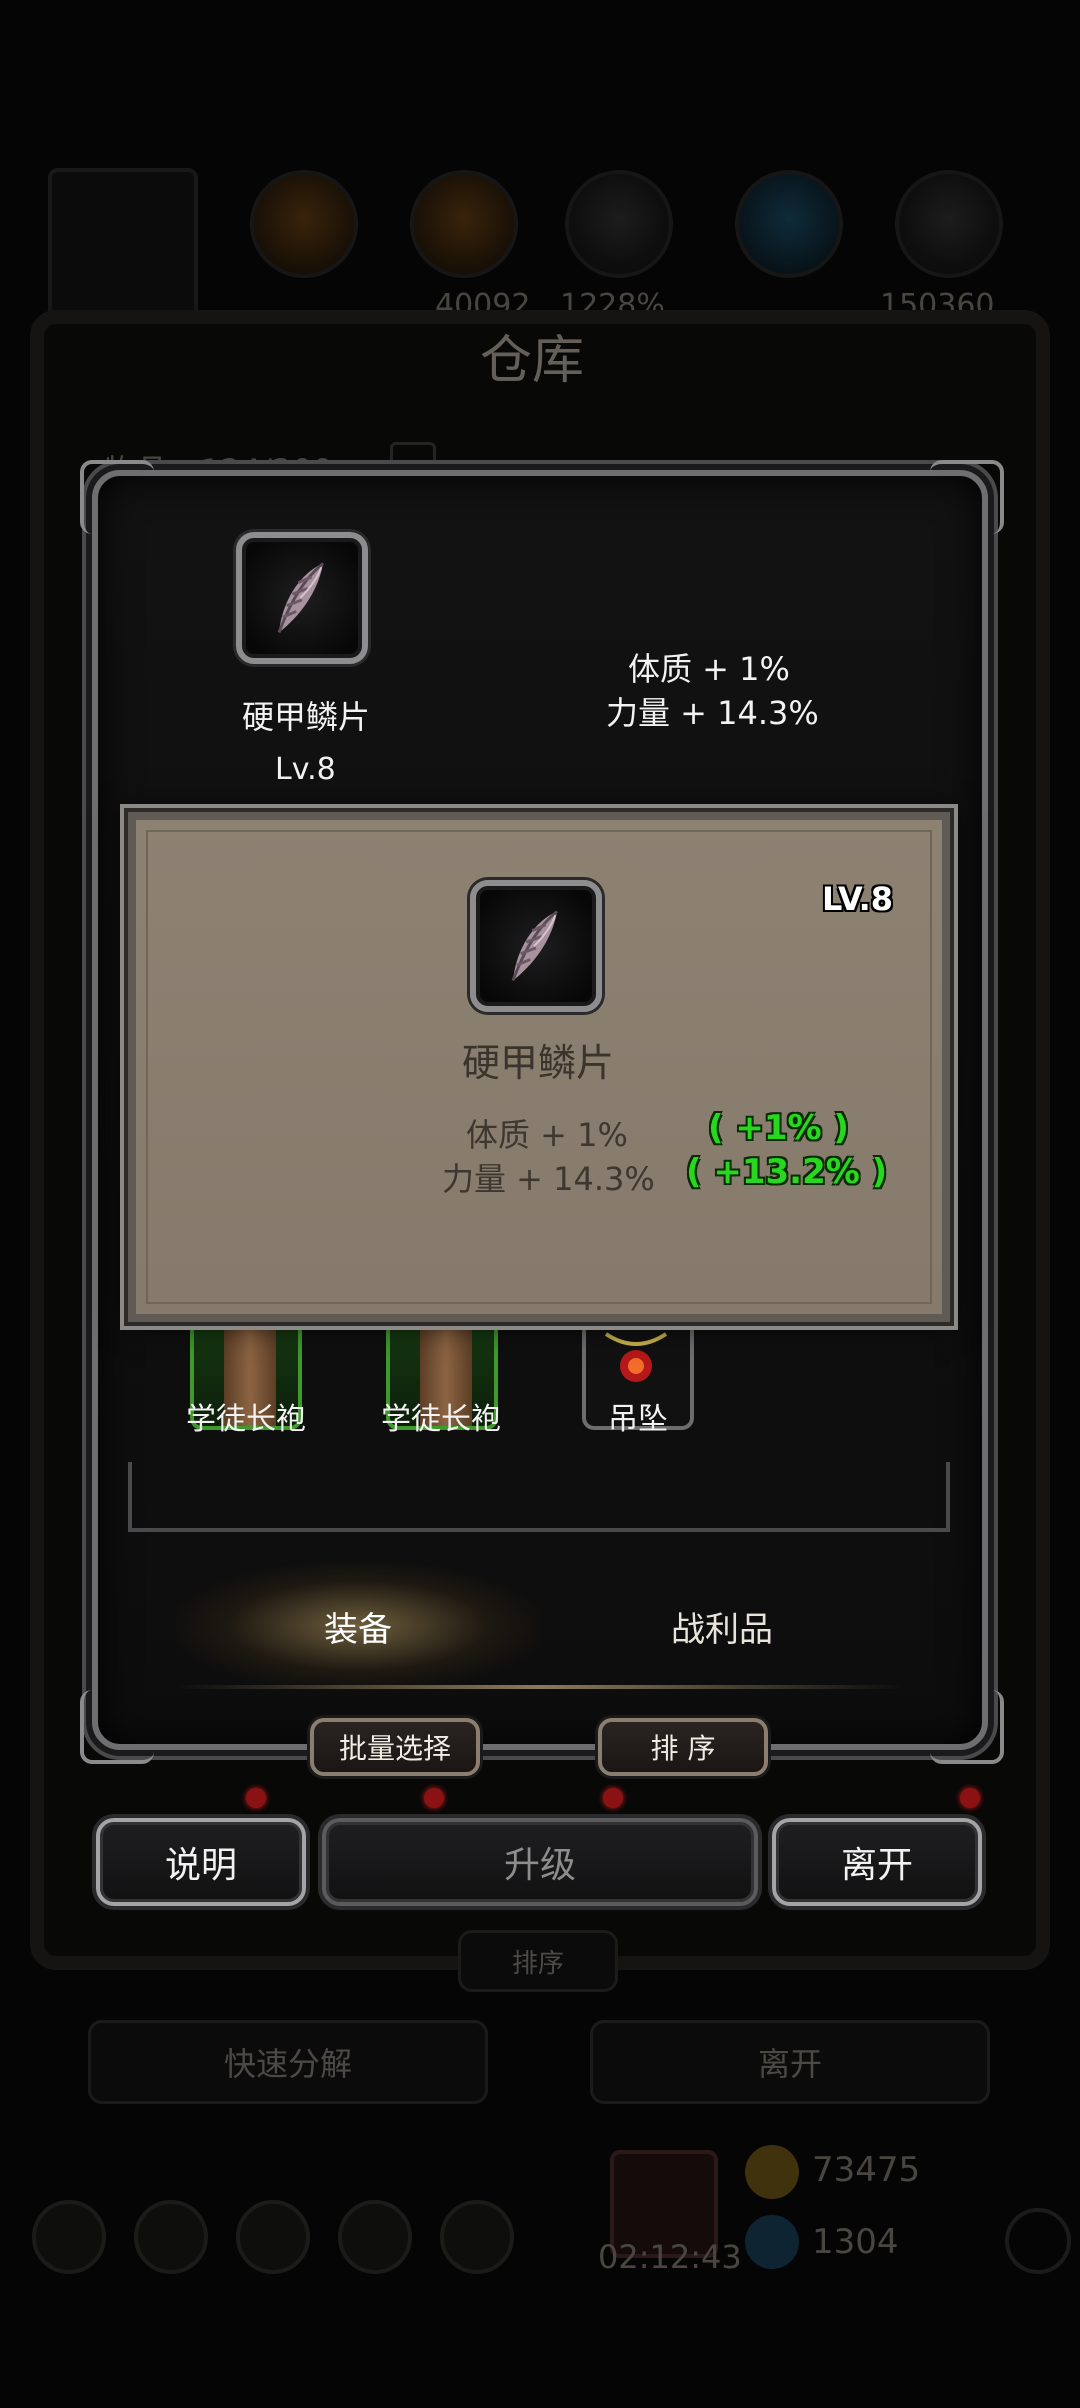 This screenshot has width=1080, height=2408. I want to click on tooltip-level: LV.8, so click(858, 899).